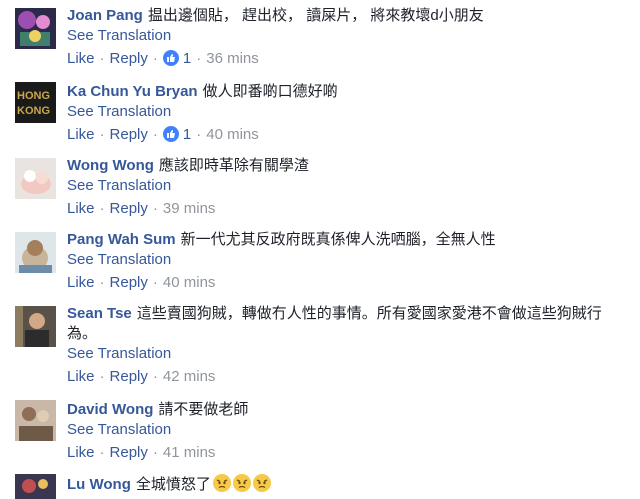 This screenshot has width=640, height=499. What do you see at coordinates (334, 323) in the screenshot?
I see `comment-text: 這些賣國狗賊，轉做冇人性的事情。所有愛國家愛港不會做這些狗賊行為。` at bounding box center [334, 323].